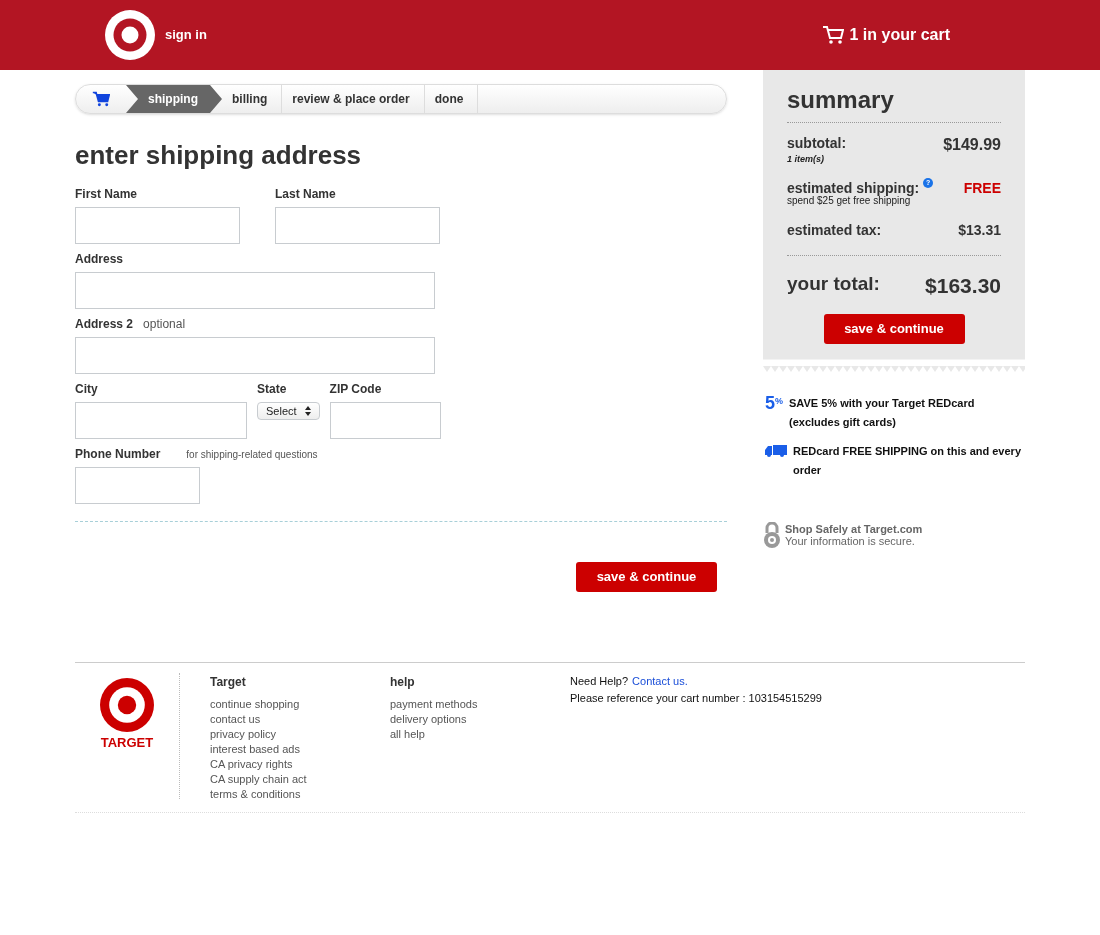  What do you see at coordinates (288, 411) in the screenshot?
I see `state-select: Select` at bounding box center [288, 411].